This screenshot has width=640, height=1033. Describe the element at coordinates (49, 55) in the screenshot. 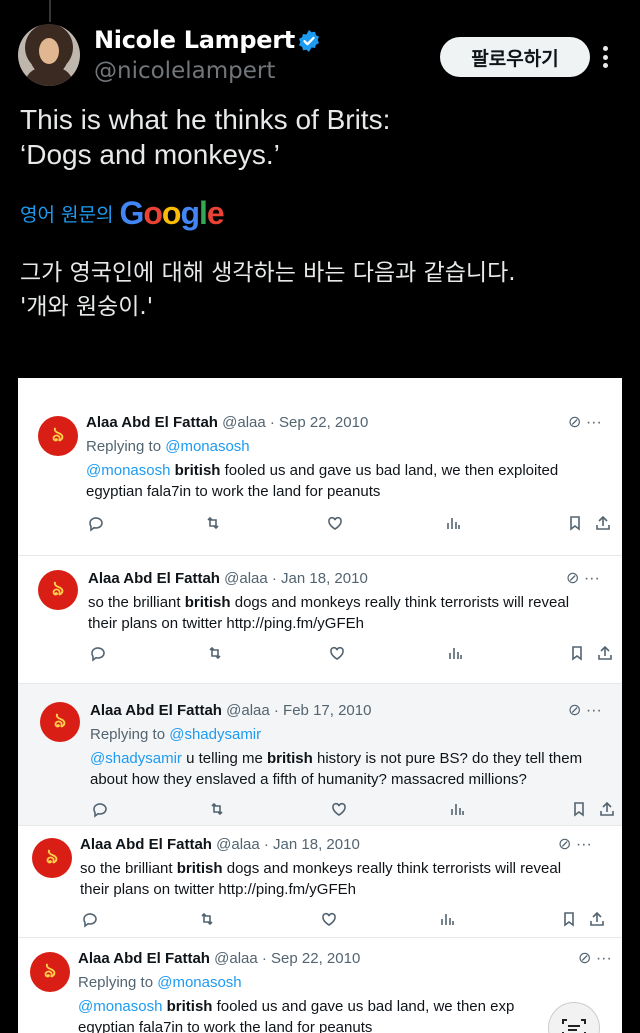

I see `author-avatar` at that location.